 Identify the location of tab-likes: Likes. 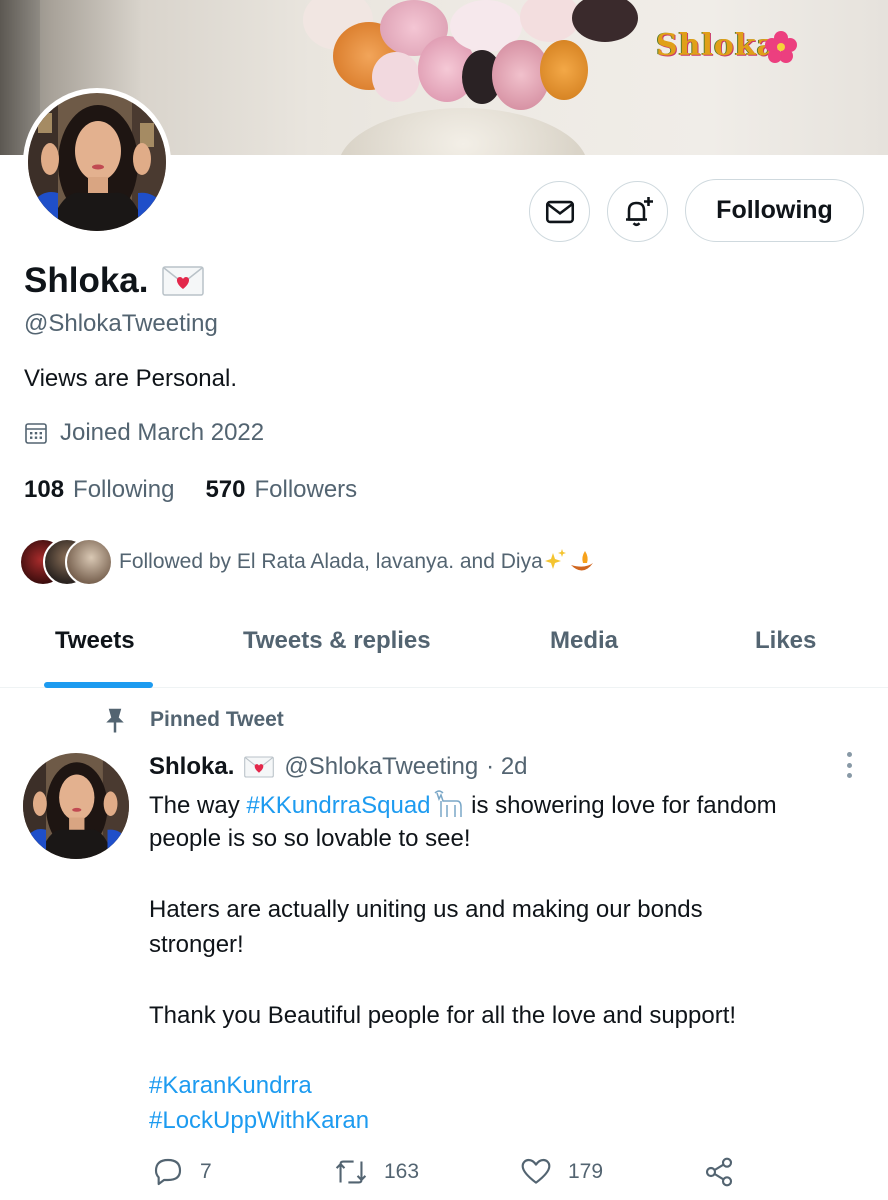
(785, 641).